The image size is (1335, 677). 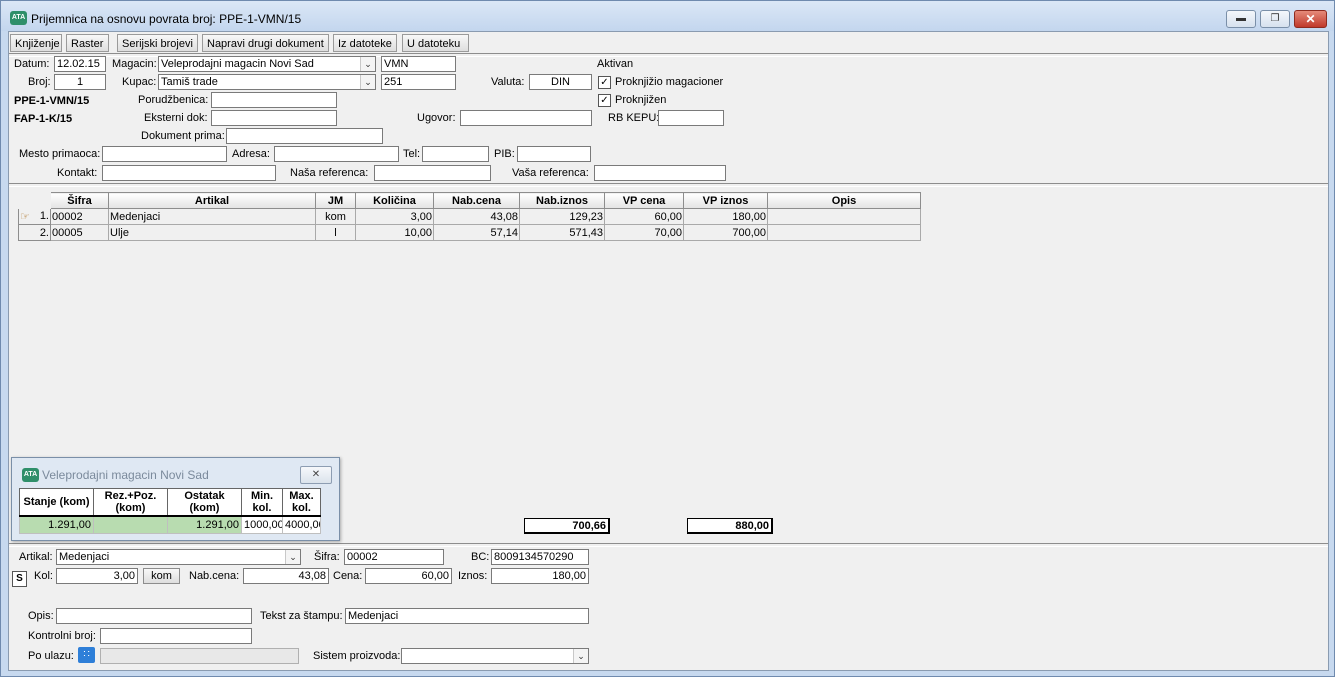 What do you see at coordinates (365, 43) in the screenshot?
I see `iz-datoteke-button: Iz datoteke` at bounding box center [365, 43].